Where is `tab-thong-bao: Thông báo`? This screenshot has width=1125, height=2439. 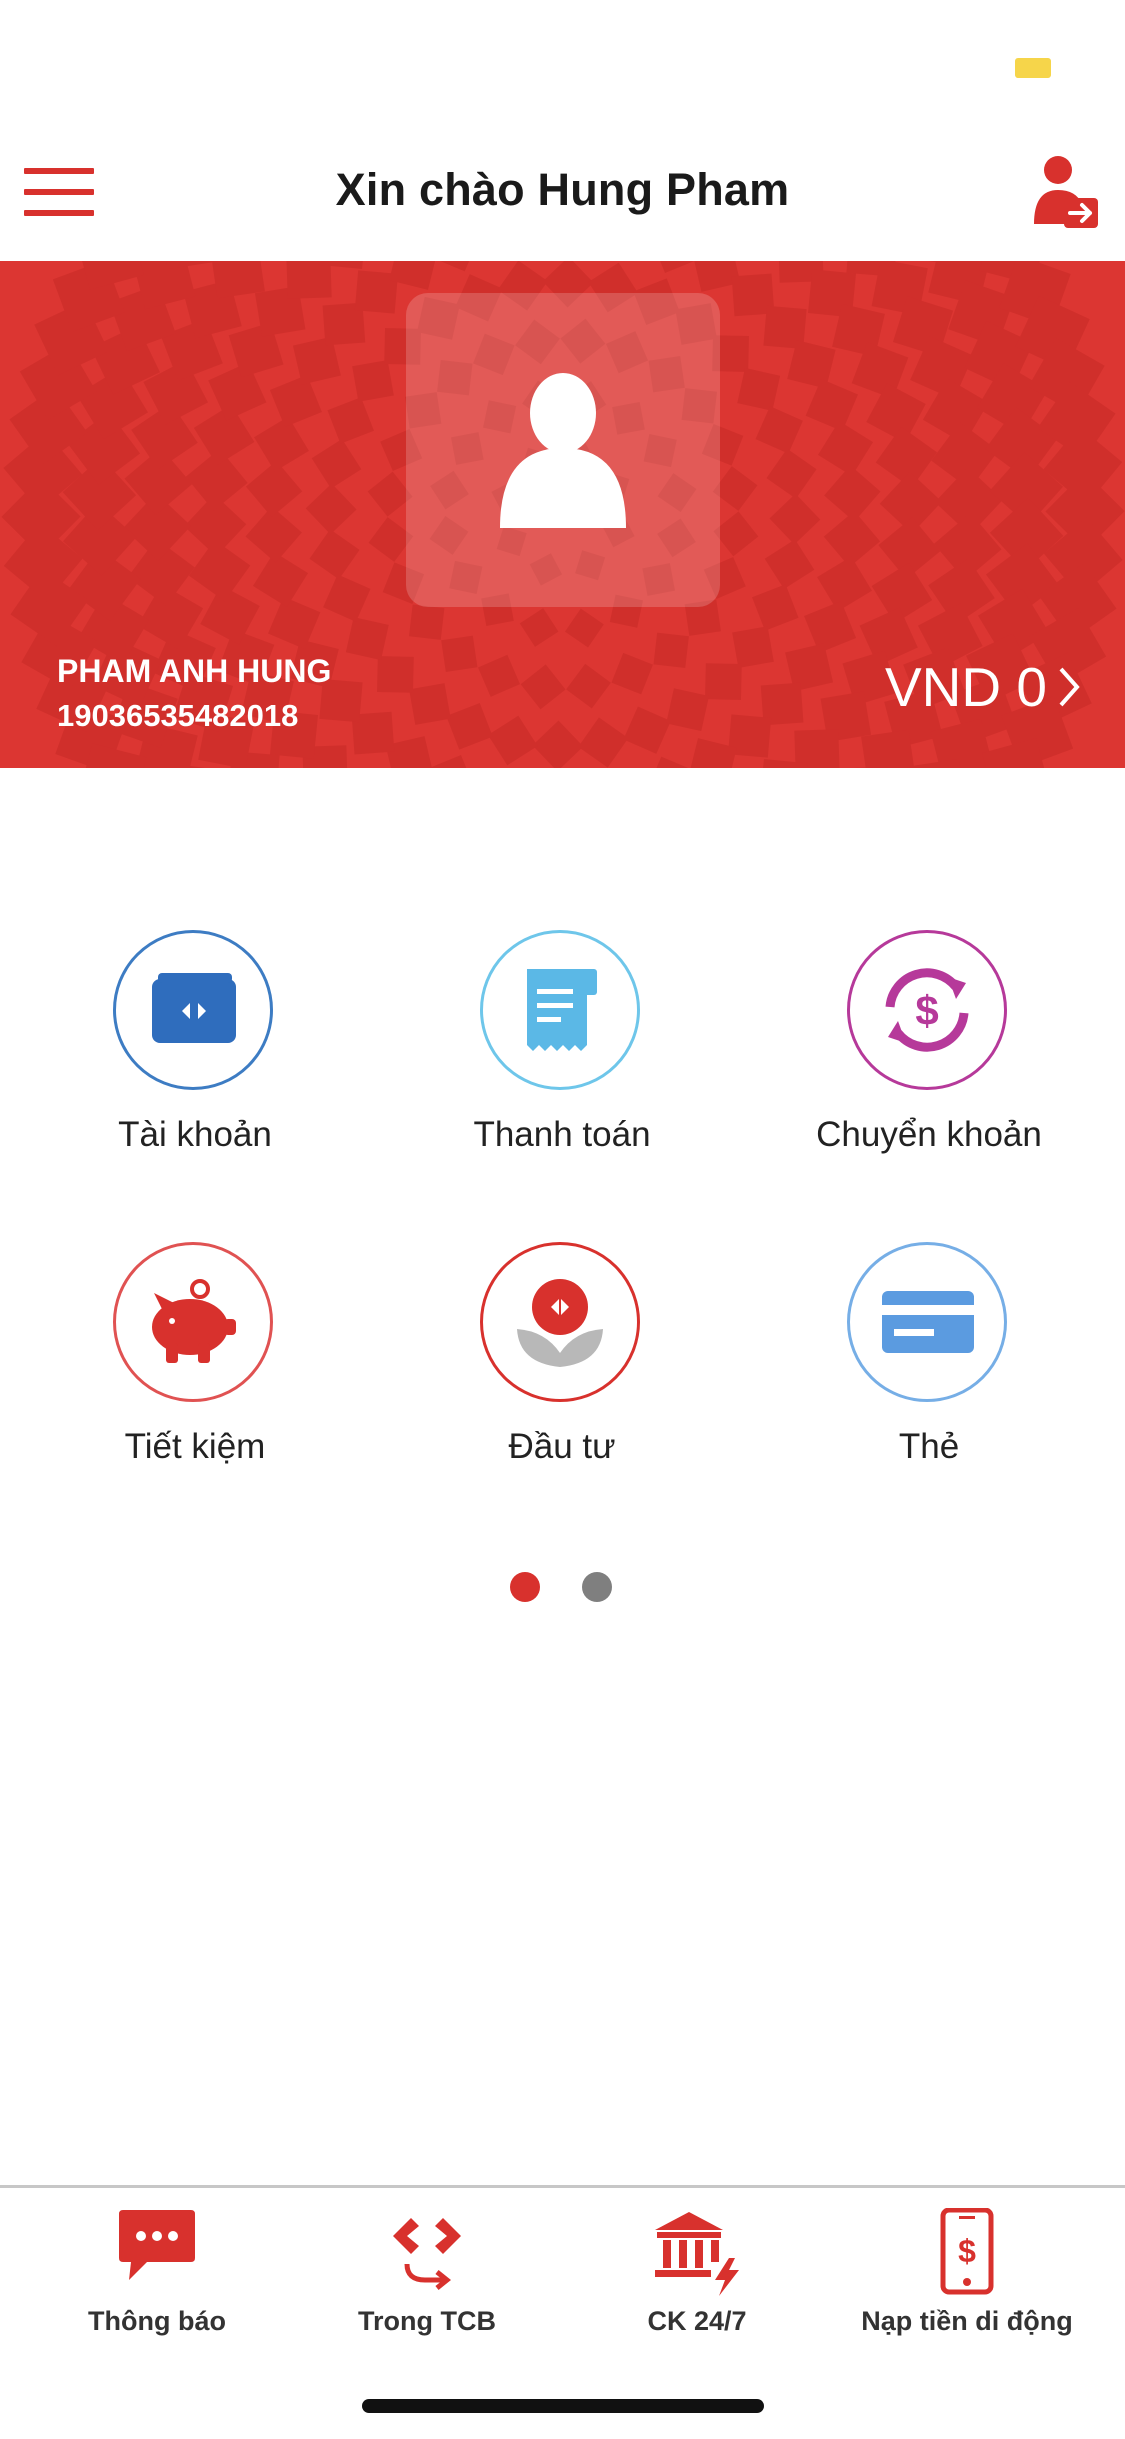
tab-thong-bao: Thông báo is located at coordinates (157, 2273).